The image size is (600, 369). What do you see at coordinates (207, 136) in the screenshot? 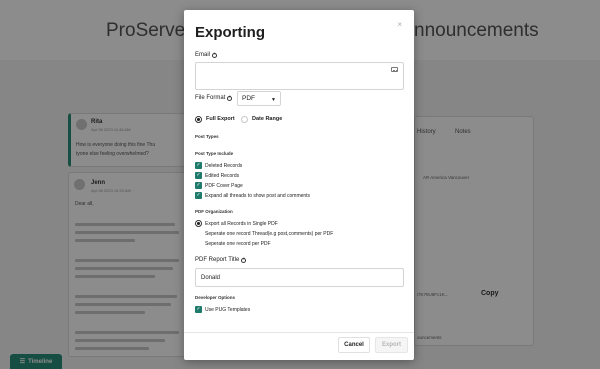
I see `post-types-heading: Post Types` at bounding box center [207, 136].